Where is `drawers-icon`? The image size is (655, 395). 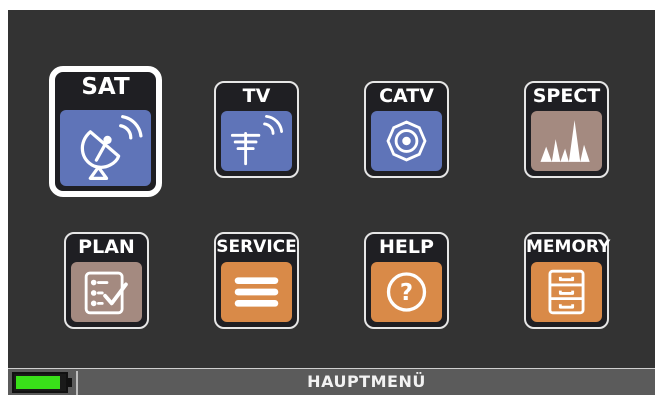
drawers-icon is located at coordinates (566, 292).